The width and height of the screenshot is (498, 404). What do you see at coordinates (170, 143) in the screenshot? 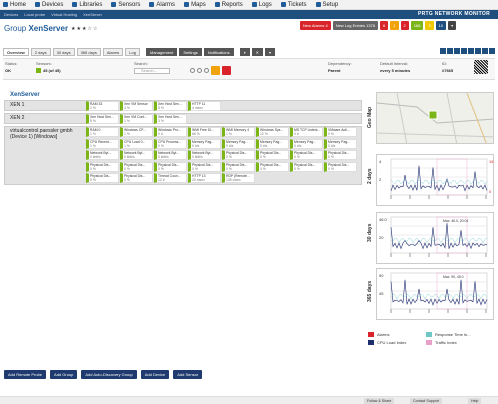
I see `sensor-tile: CPU Process... 0 %` at bounding box center [170, 143].